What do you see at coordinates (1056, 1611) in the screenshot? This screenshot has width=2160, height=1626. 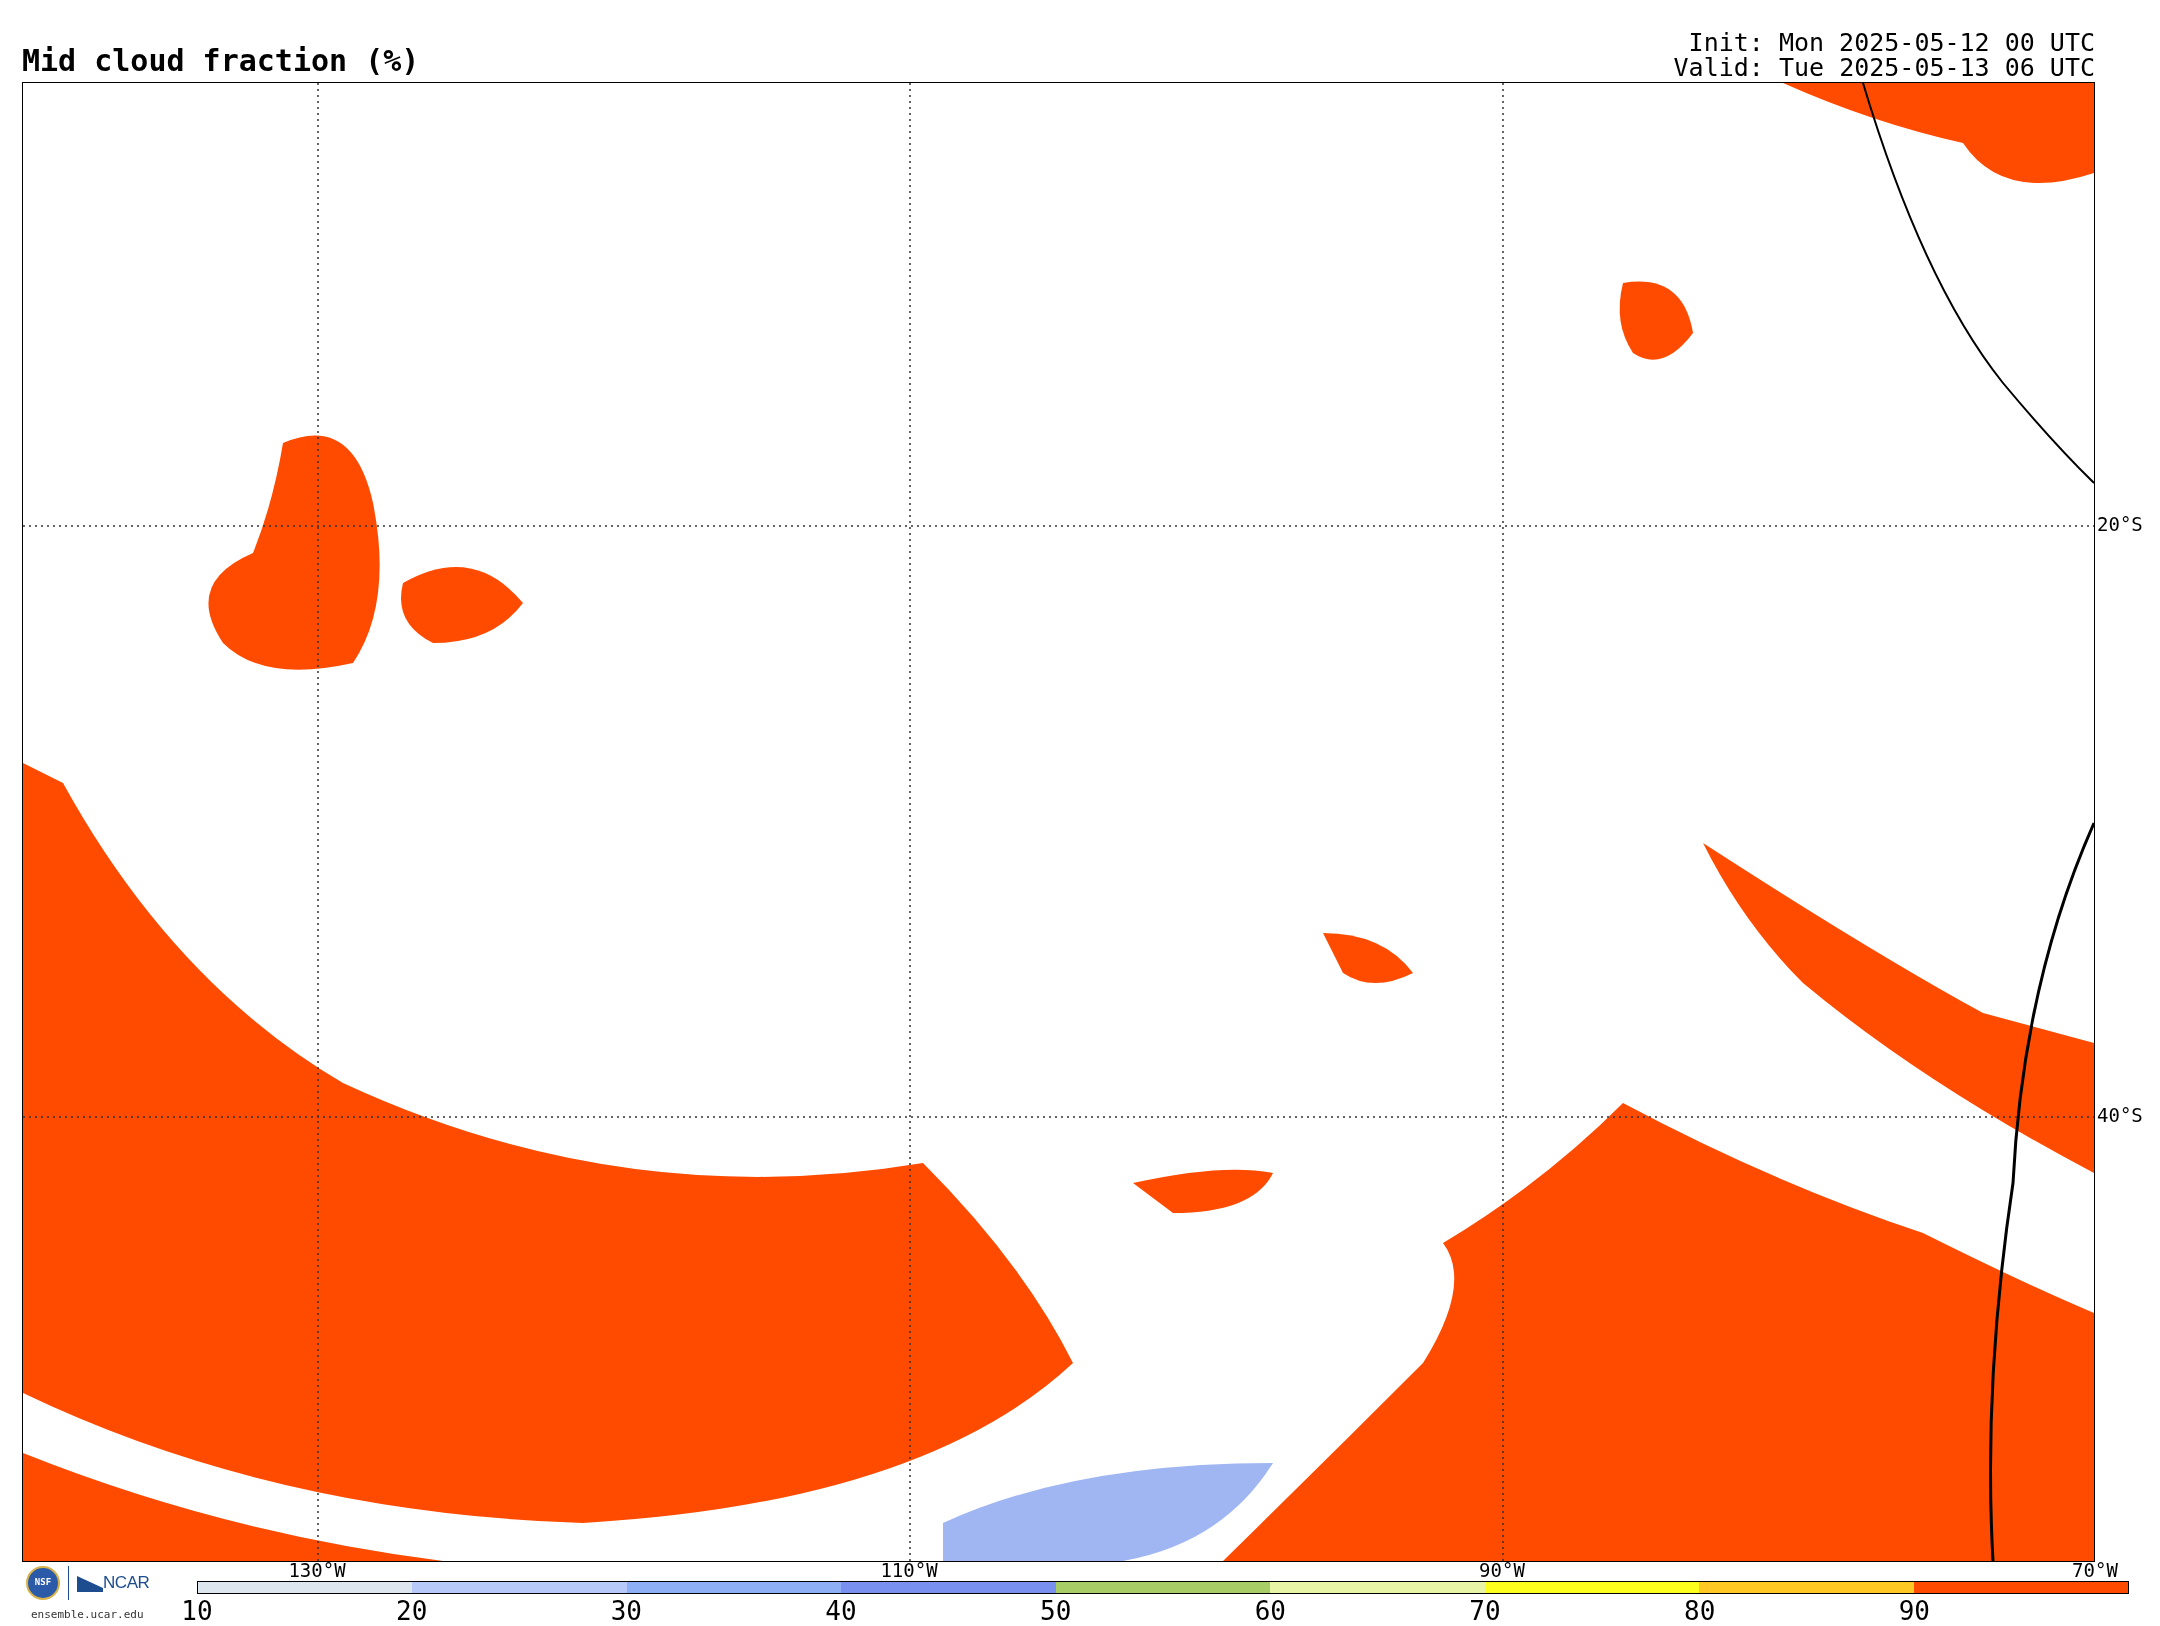 I see `colorbar-tick-label: 50` at bounding box center [1056, 1611].